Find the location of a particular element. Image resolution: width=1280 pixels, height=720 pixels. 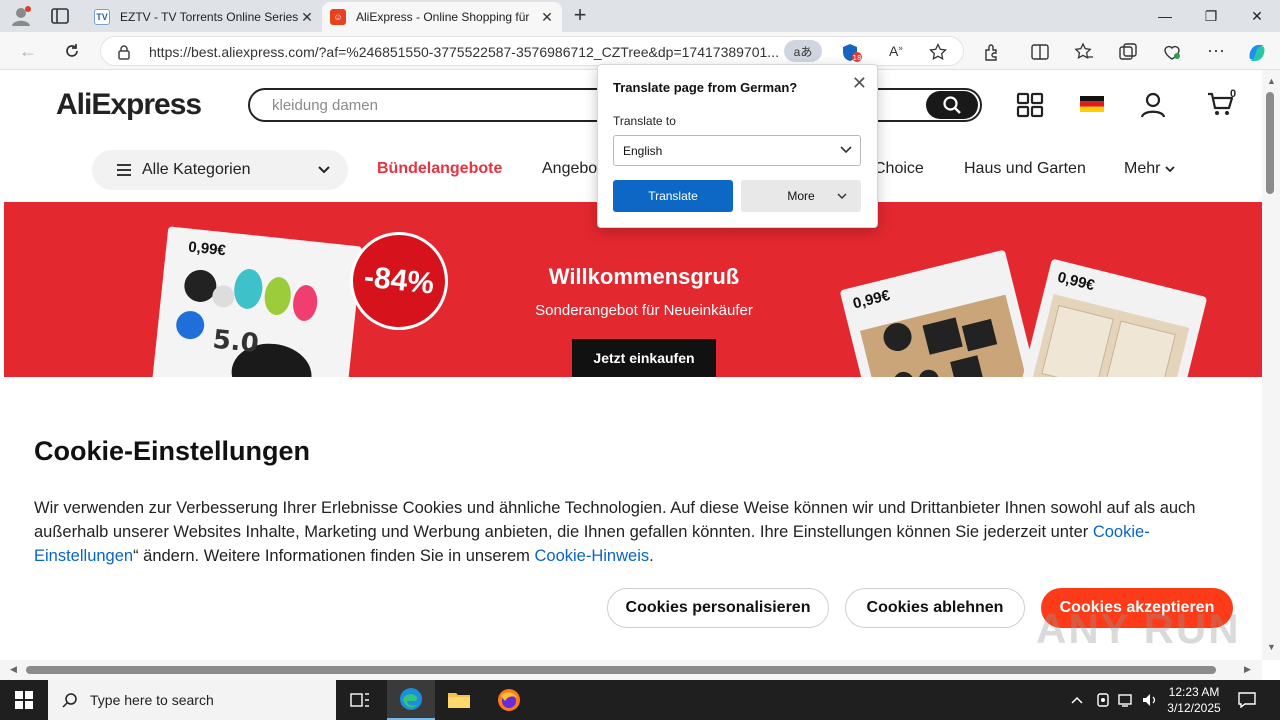

menu-icon is located at coordinates (124, 170).